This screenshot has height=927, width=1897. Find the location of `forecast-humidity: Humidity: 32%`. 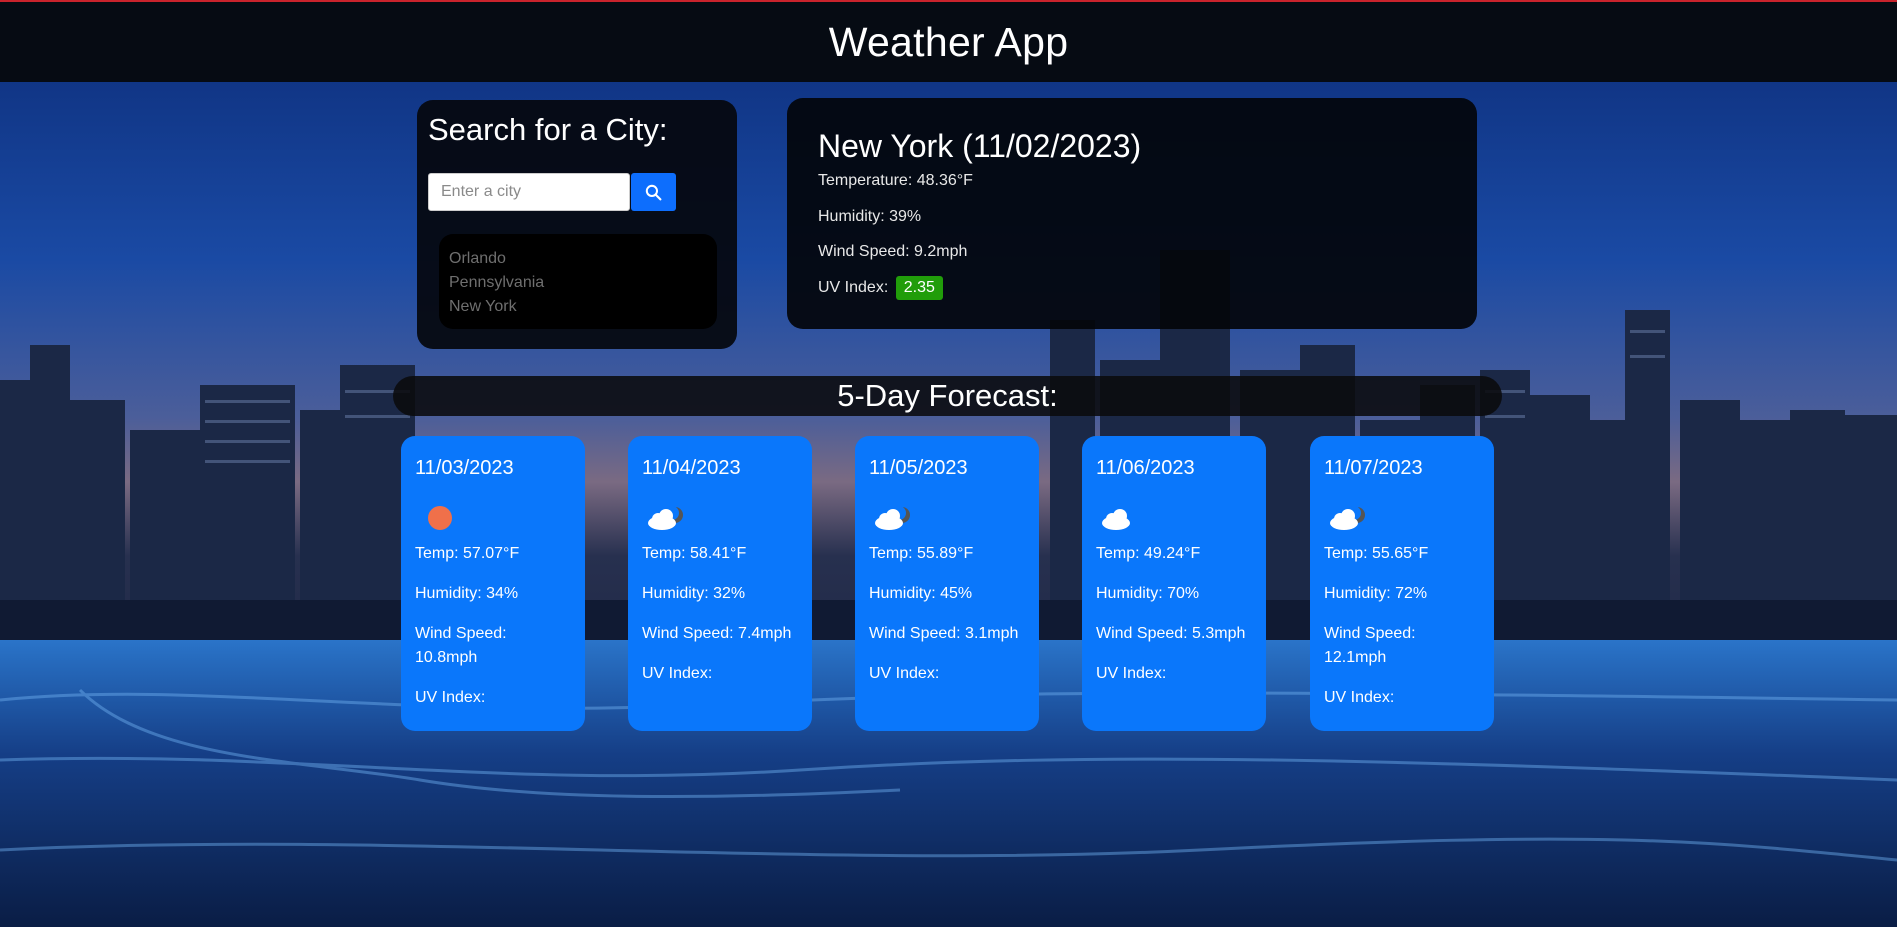

forecast-humidity: Humidity: 32% is located at coordinates (694, 593).